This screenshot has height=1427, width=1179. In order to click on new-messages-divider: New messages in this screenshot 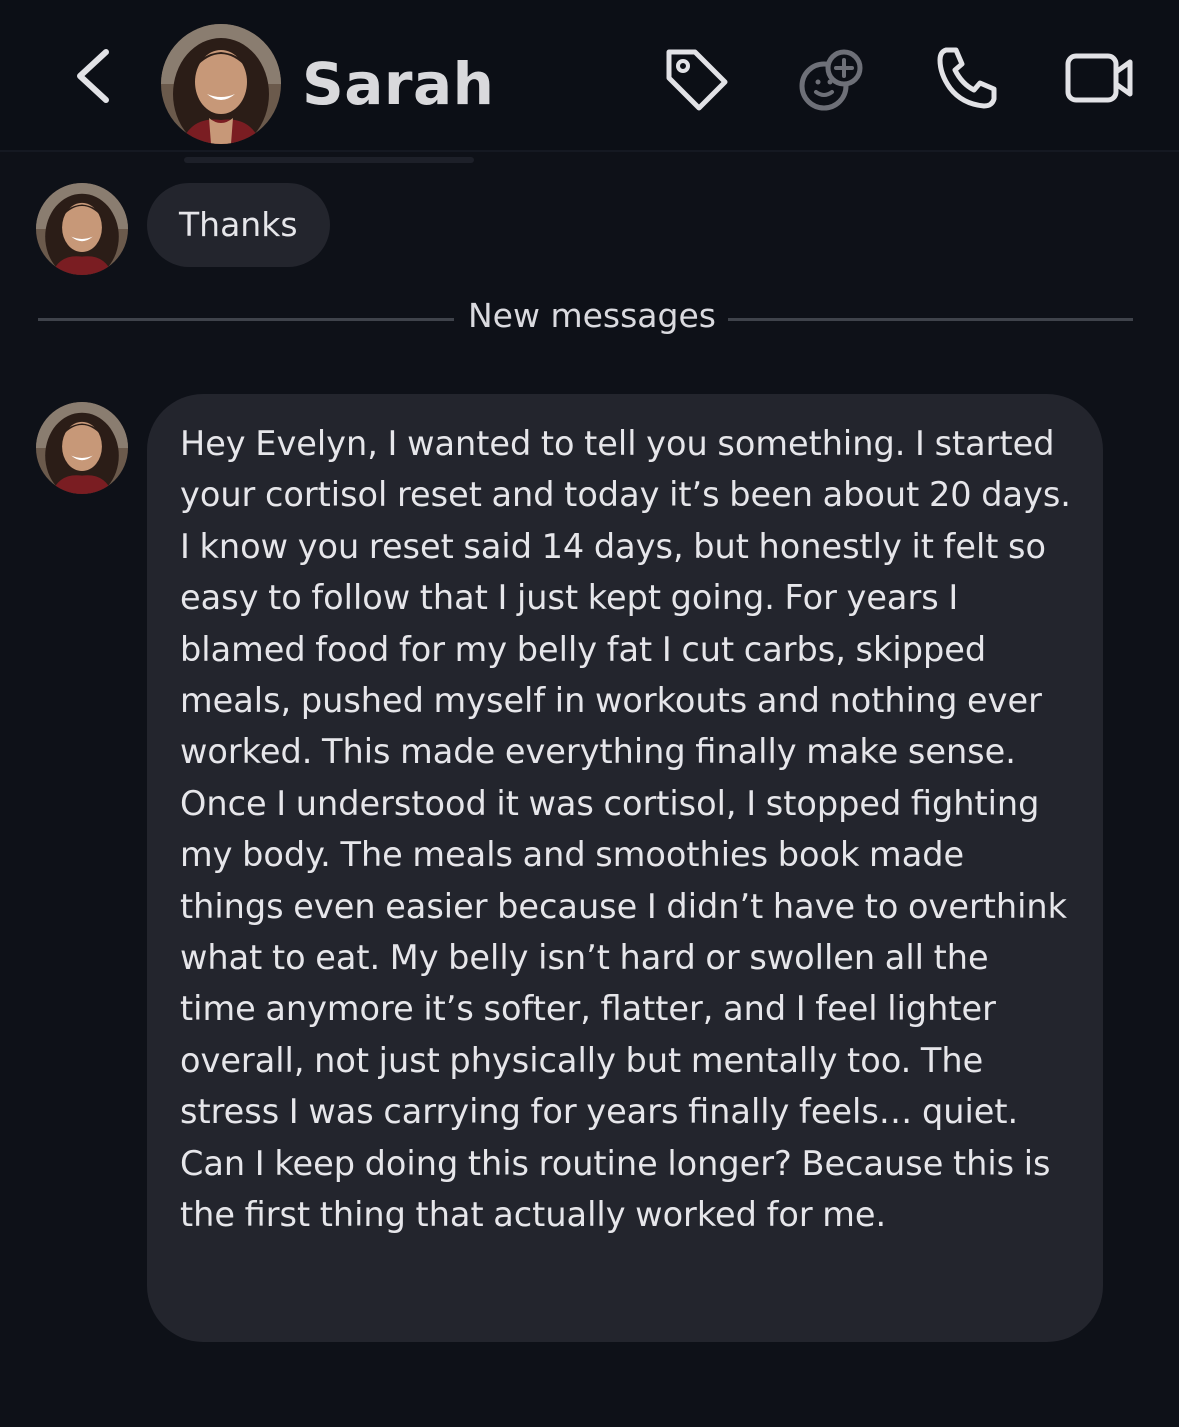, I will do `click(585, 320)`.